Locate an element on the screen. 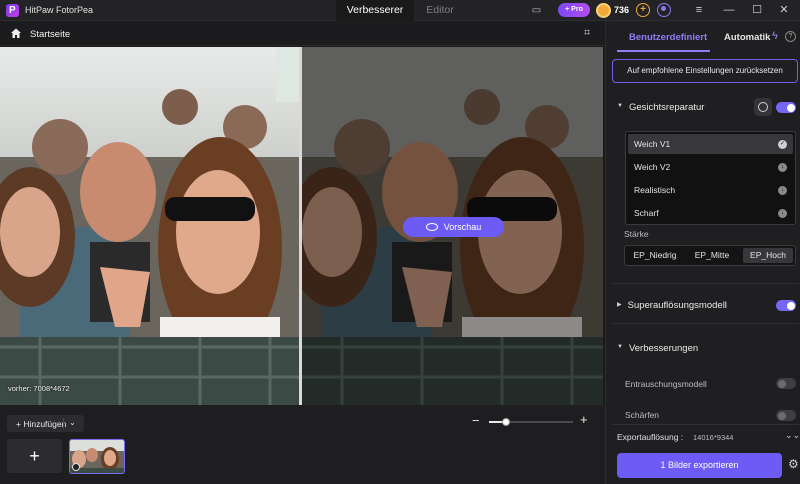  list-item: Scharf ↓ is located at coordinates (710, 213).